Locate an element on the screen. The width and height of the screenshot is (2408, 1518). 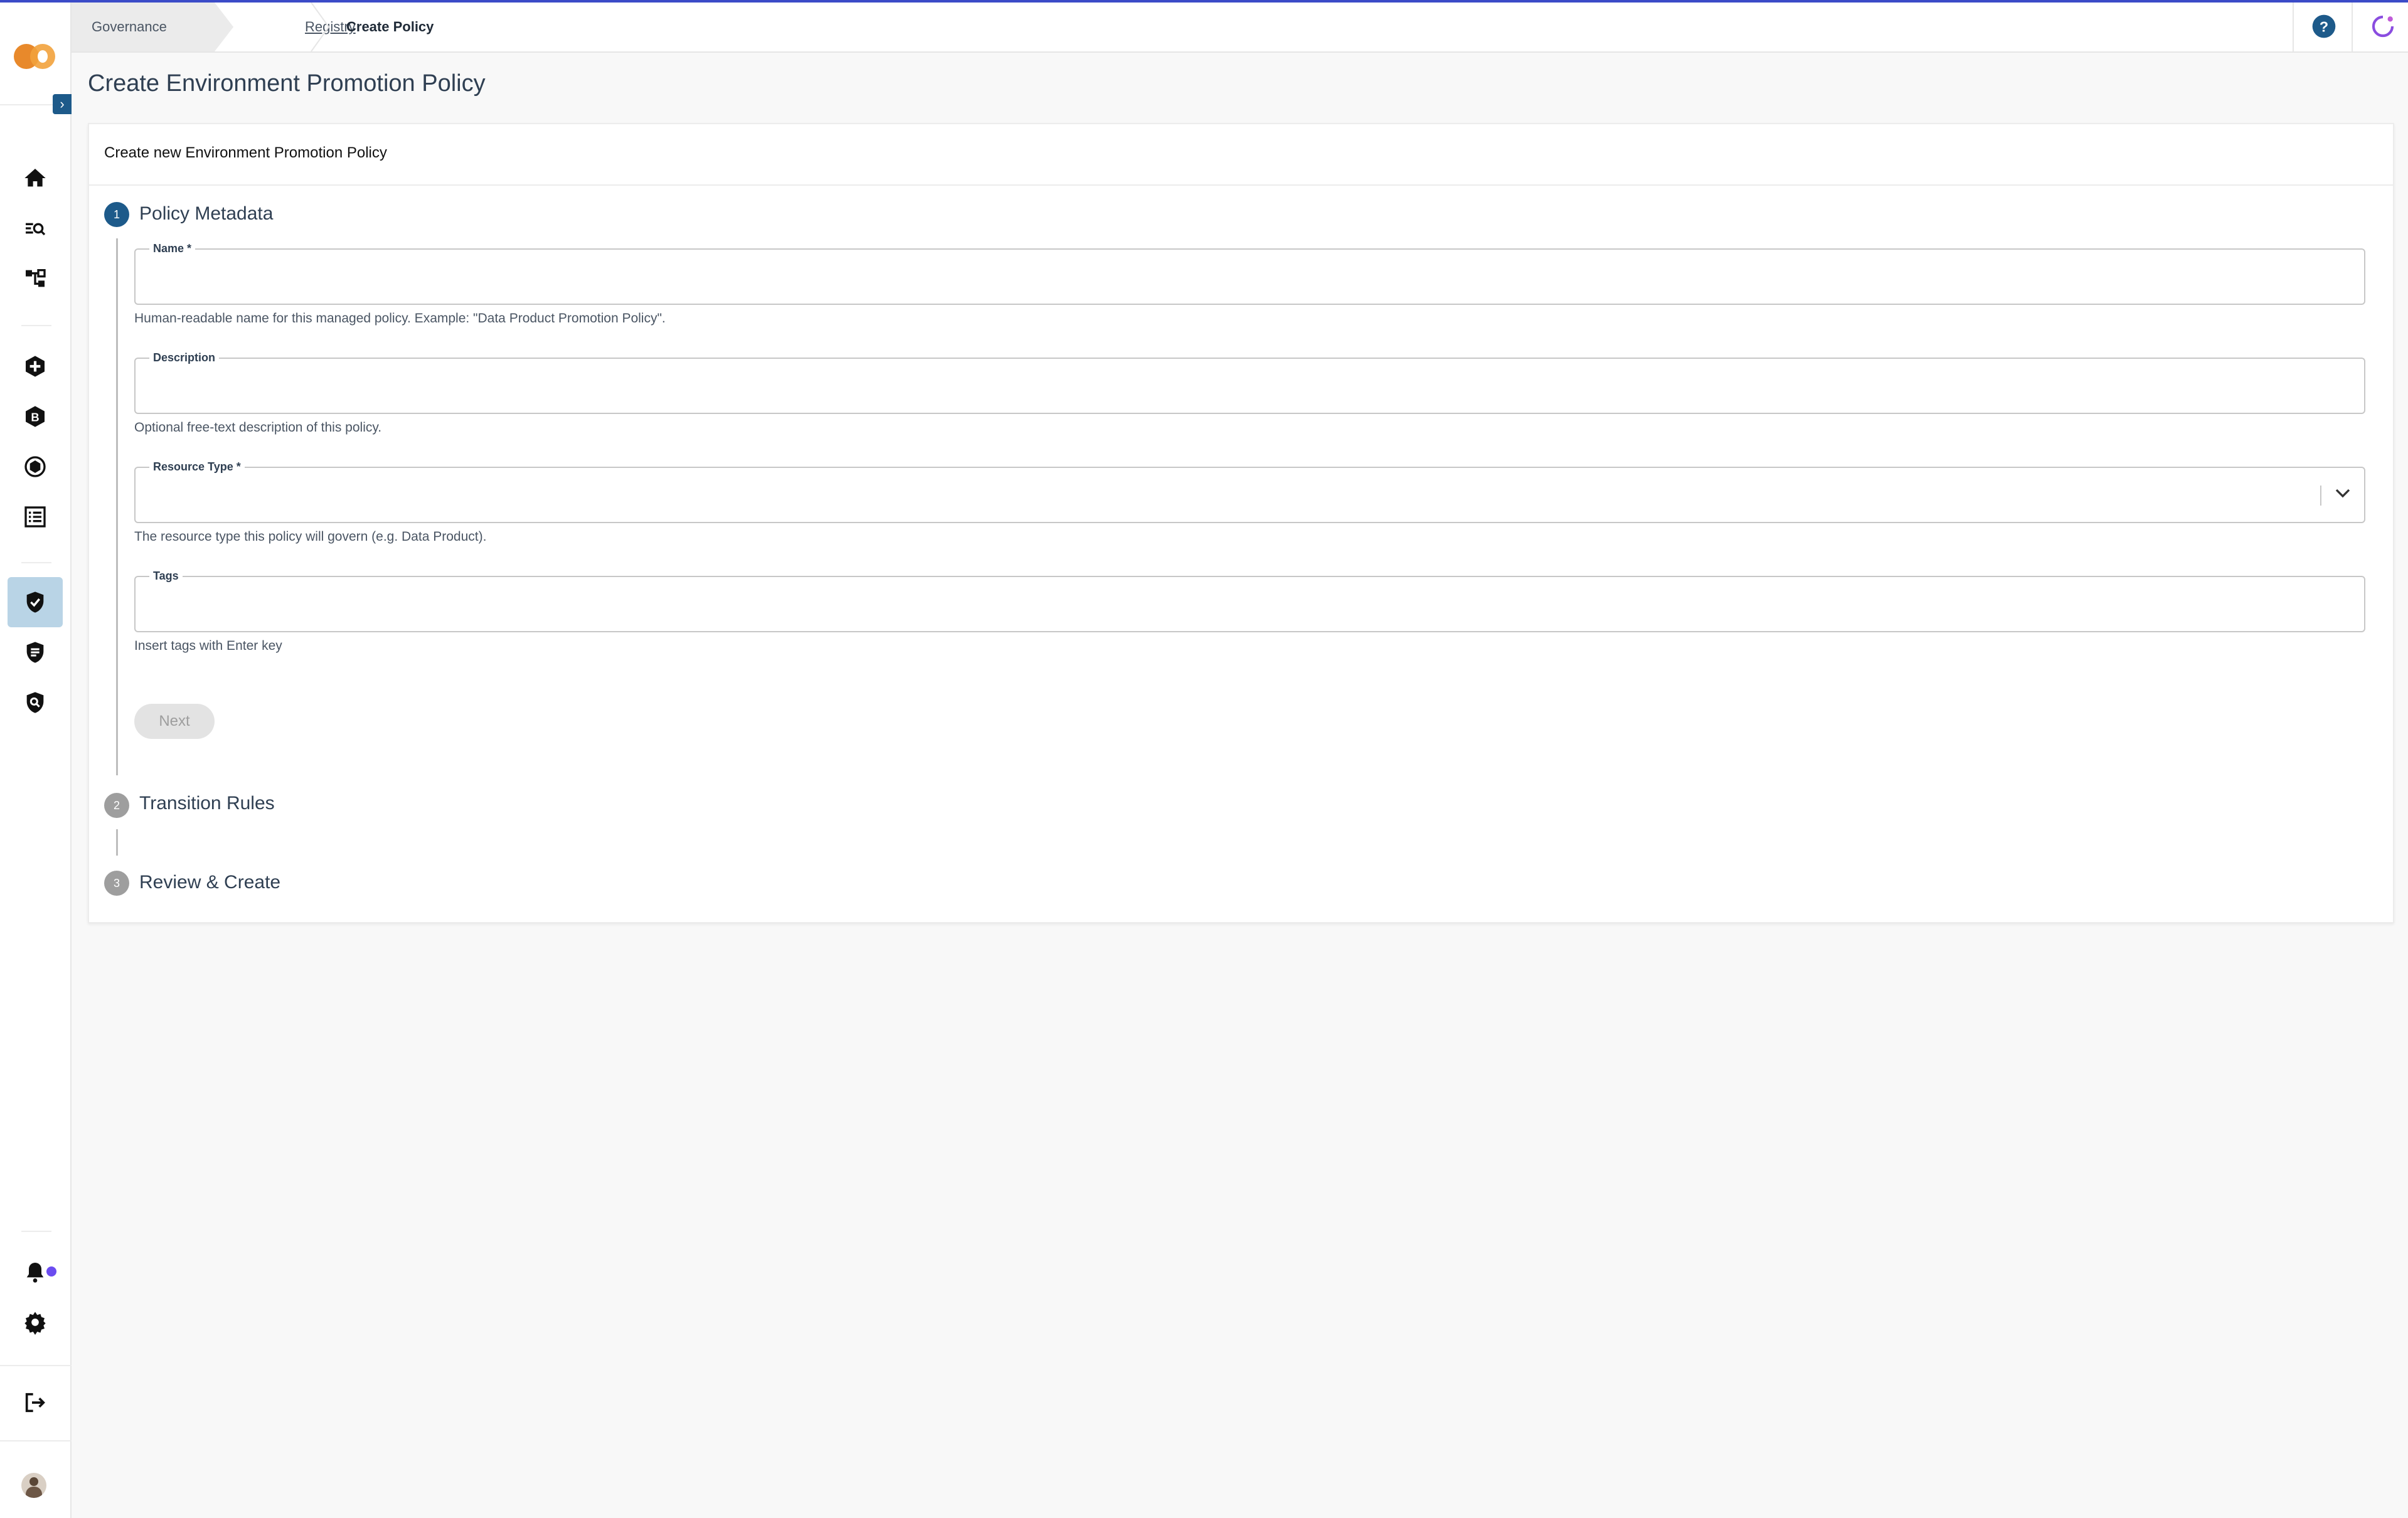
tags-field: Tags is located at coordinates (1249, 600).